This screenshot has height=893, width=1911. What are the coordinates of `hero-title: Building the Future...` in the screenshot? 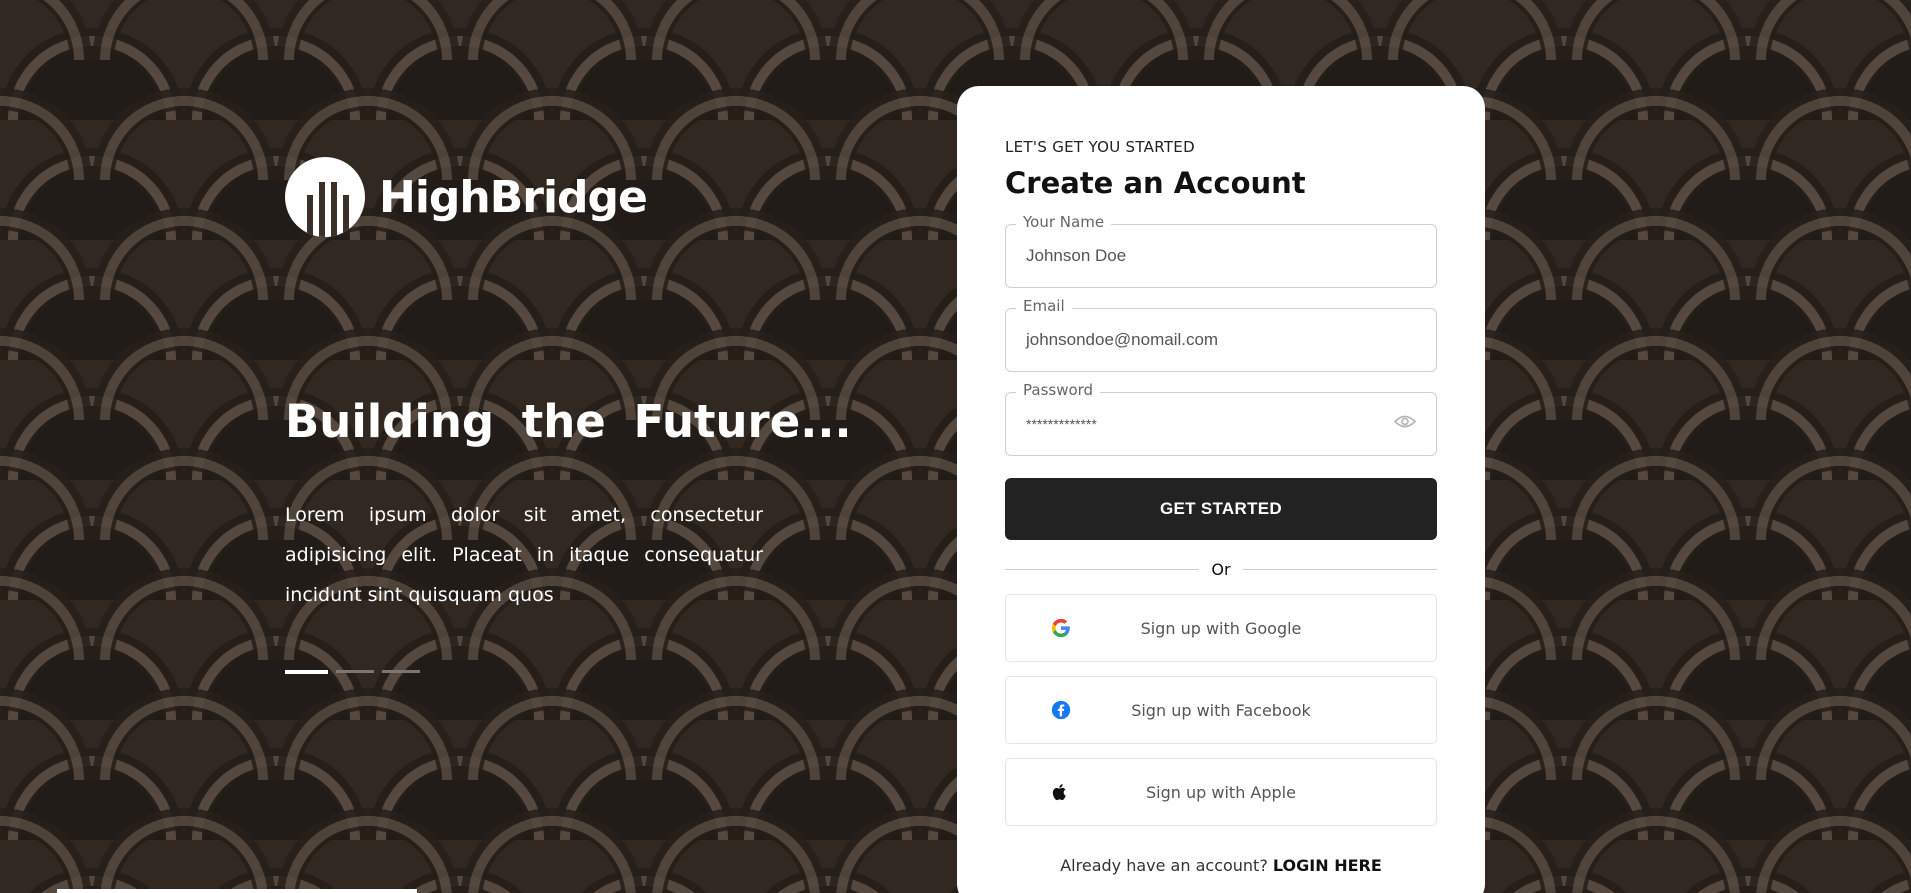 It's located at (568, 421).